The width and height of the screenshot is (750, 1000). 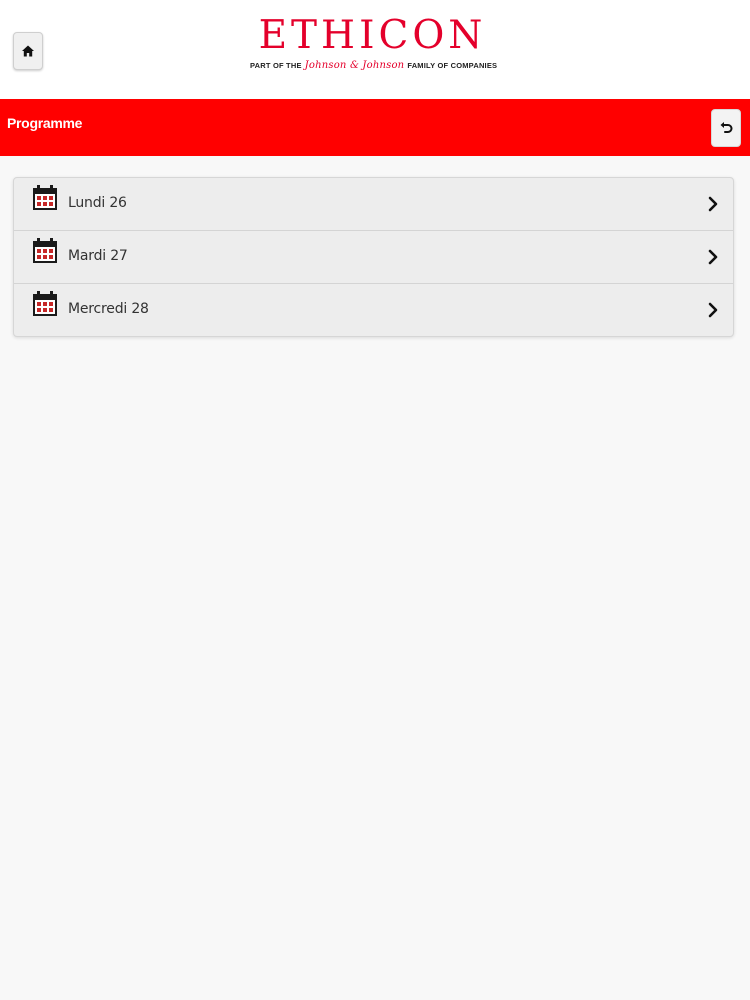 What do you see at coordinates (372, 35) in the screenshot?
I see `logo-wordmark: ETHICON` at bounding box center [372, 35].